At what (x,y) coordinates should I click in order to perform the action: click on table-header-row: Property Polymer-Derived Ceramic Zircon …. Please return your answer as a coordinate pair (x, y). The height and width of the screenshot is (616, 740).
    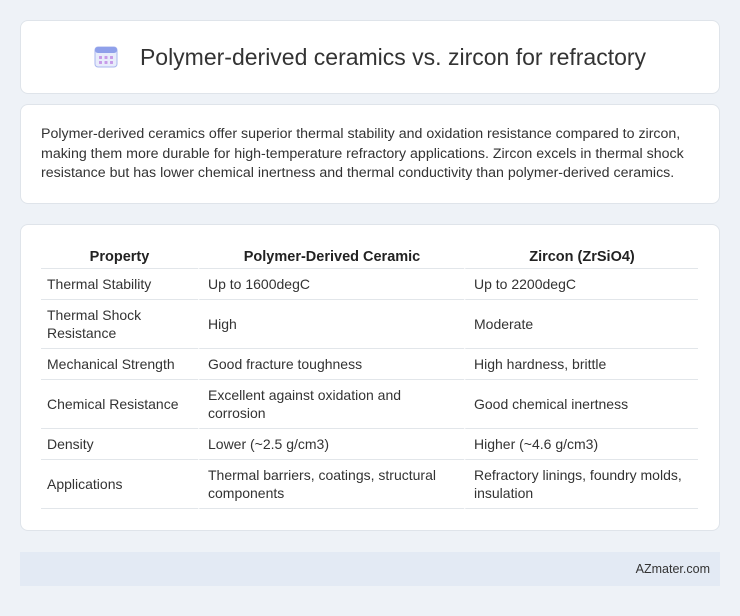
    Looking at the image, I should click on (369, 258).